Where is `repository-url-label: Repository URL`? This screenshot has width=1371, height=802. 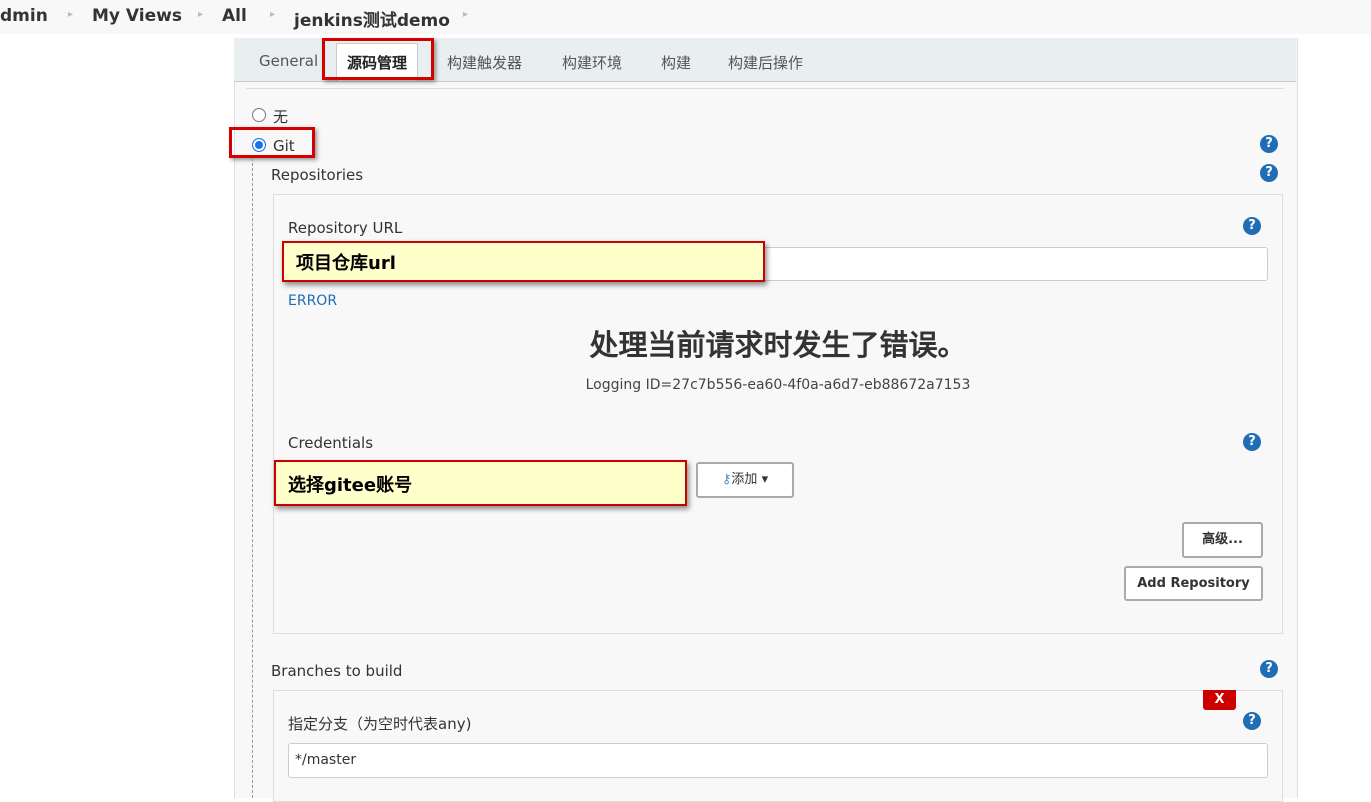
repository-url-label: Repository URL is located at coordinates (345, 228).